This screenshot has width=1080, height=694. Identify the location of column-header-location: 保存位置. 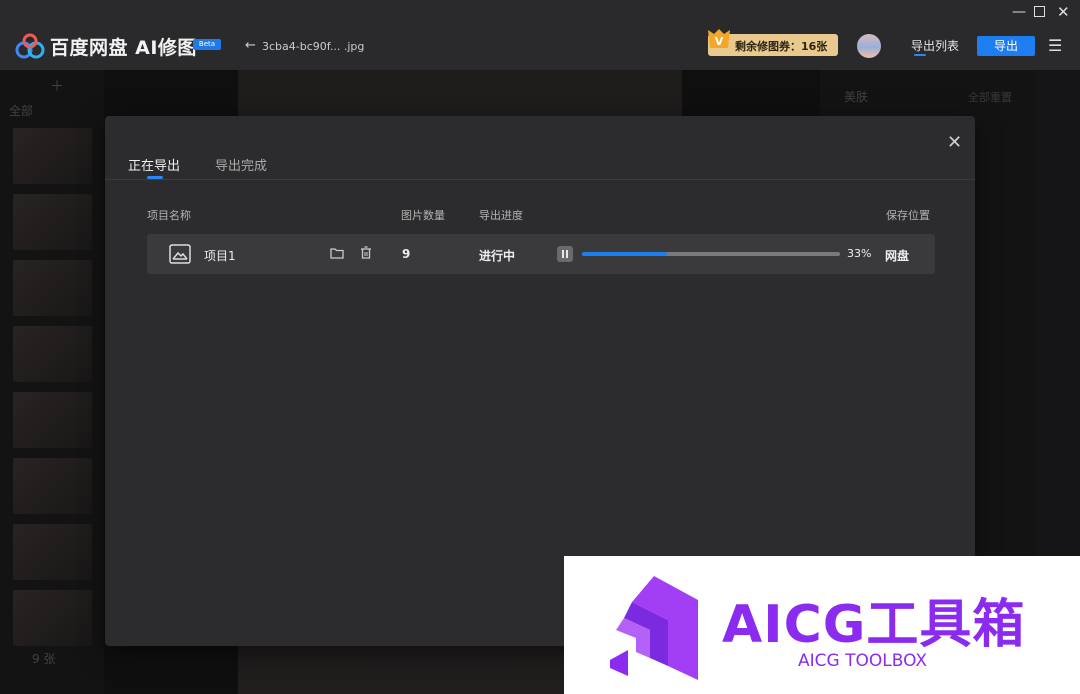
(908, 215).